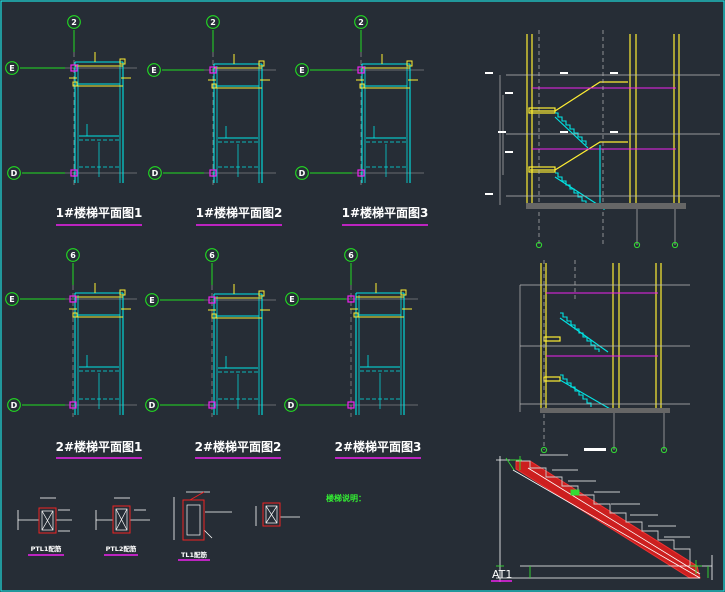 The image size is (725, 592). I want to click on beam-detail-tl1: TL1配筋, so click(202, 526).